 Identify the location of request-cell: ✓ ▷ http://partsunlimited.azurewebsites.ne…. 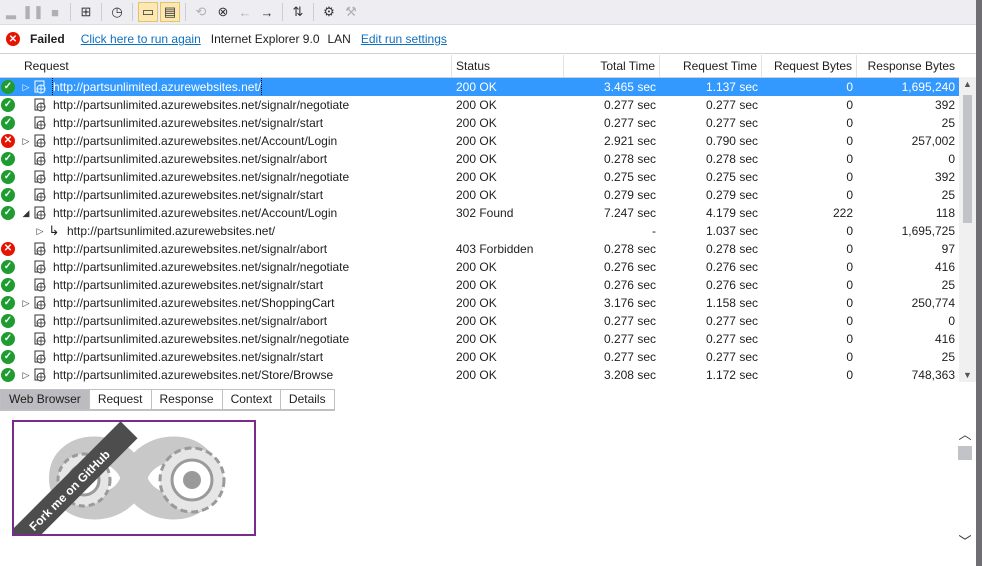
(226, 374).